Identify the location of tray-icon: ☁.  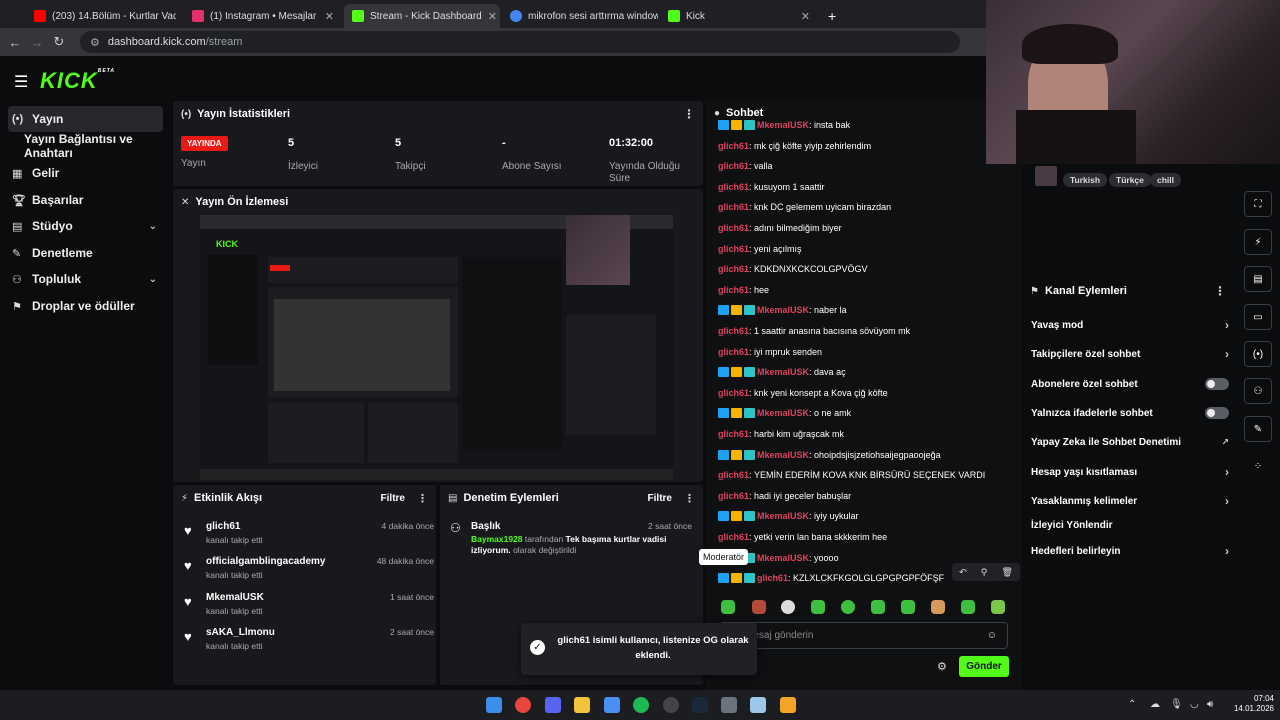
(1155, 704).